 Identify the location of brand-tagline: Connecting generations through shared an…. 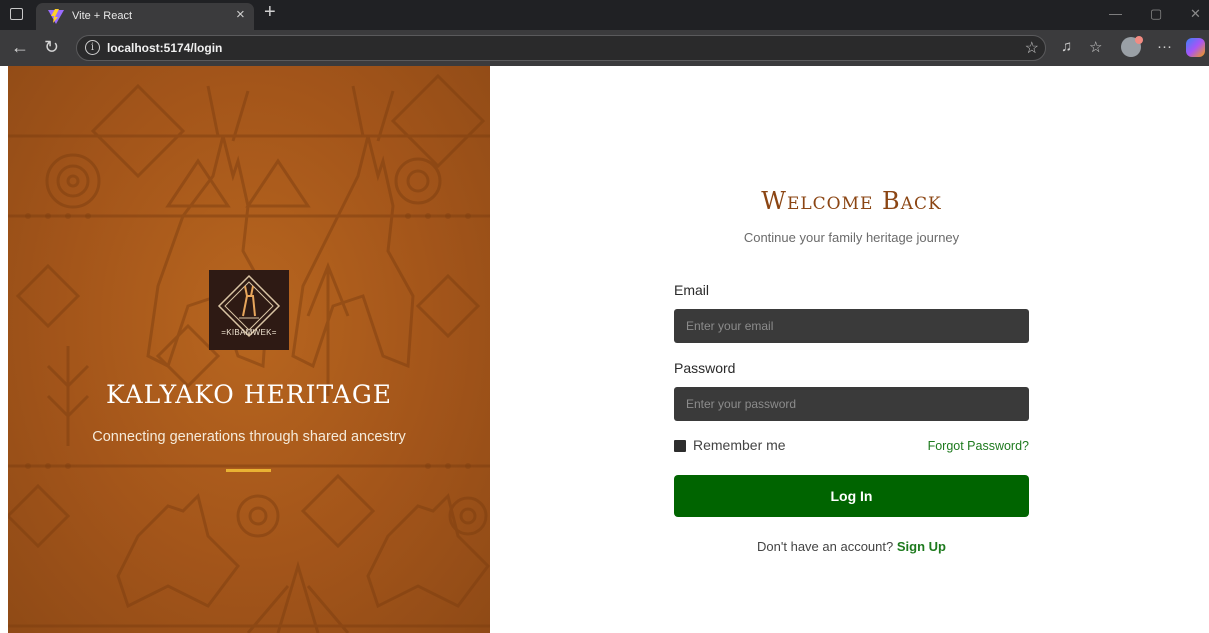
(249, 437).